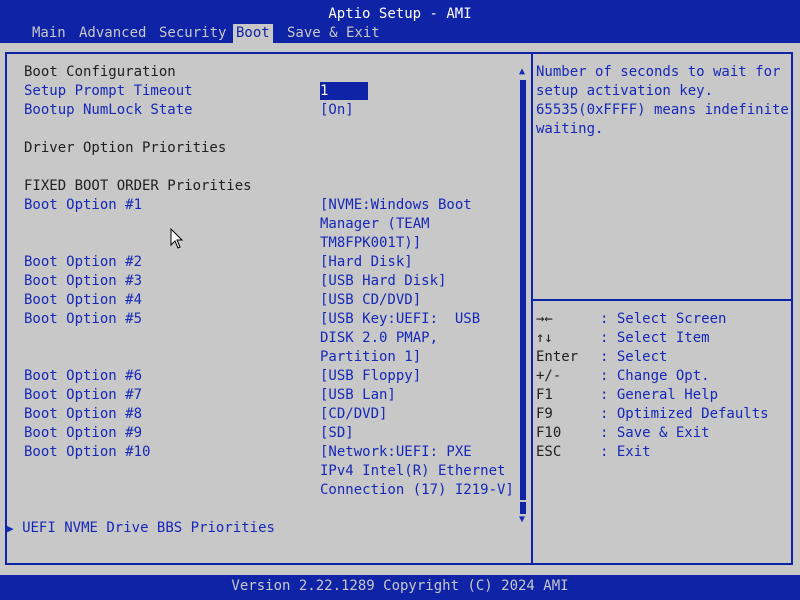 The image size is (800, 600). I want to click on tab-save-exit: Save & Exit, so click(333, 33).